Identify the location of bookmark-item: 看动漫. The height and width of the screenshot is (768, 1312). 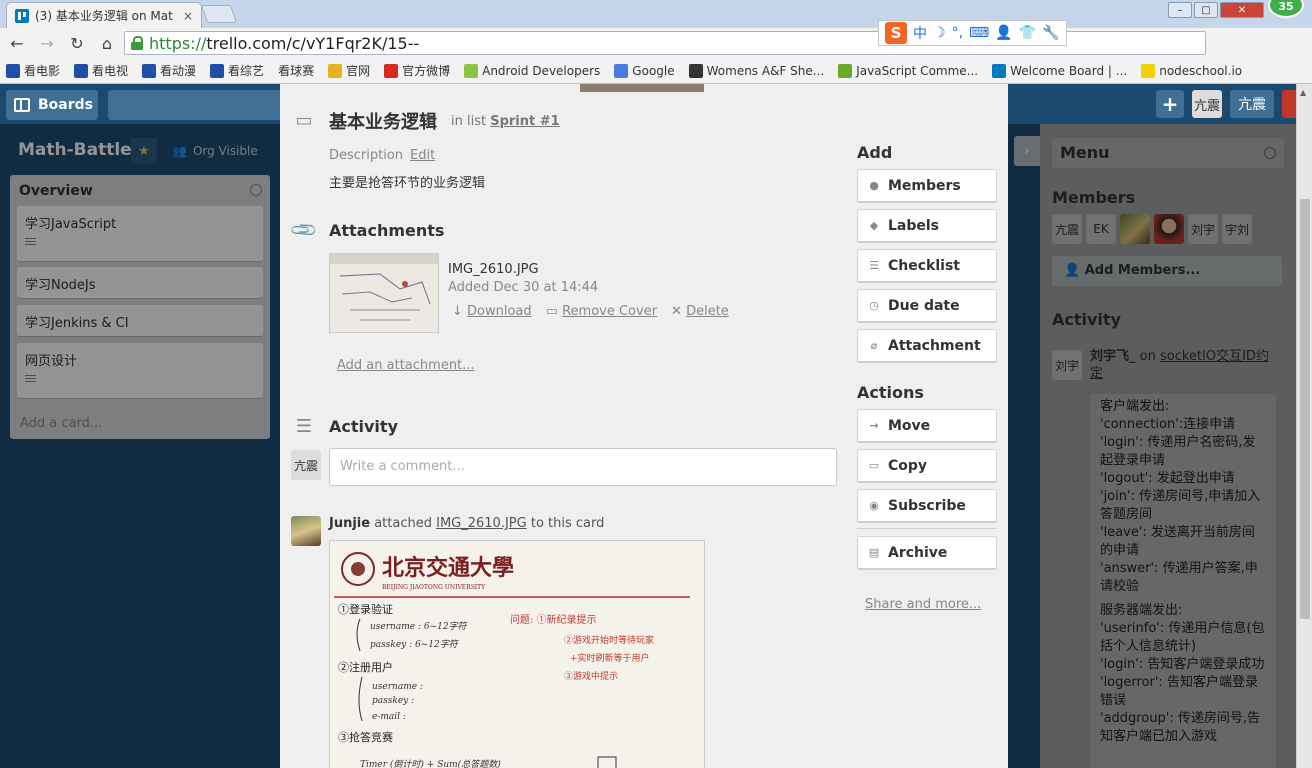
(169, 70).